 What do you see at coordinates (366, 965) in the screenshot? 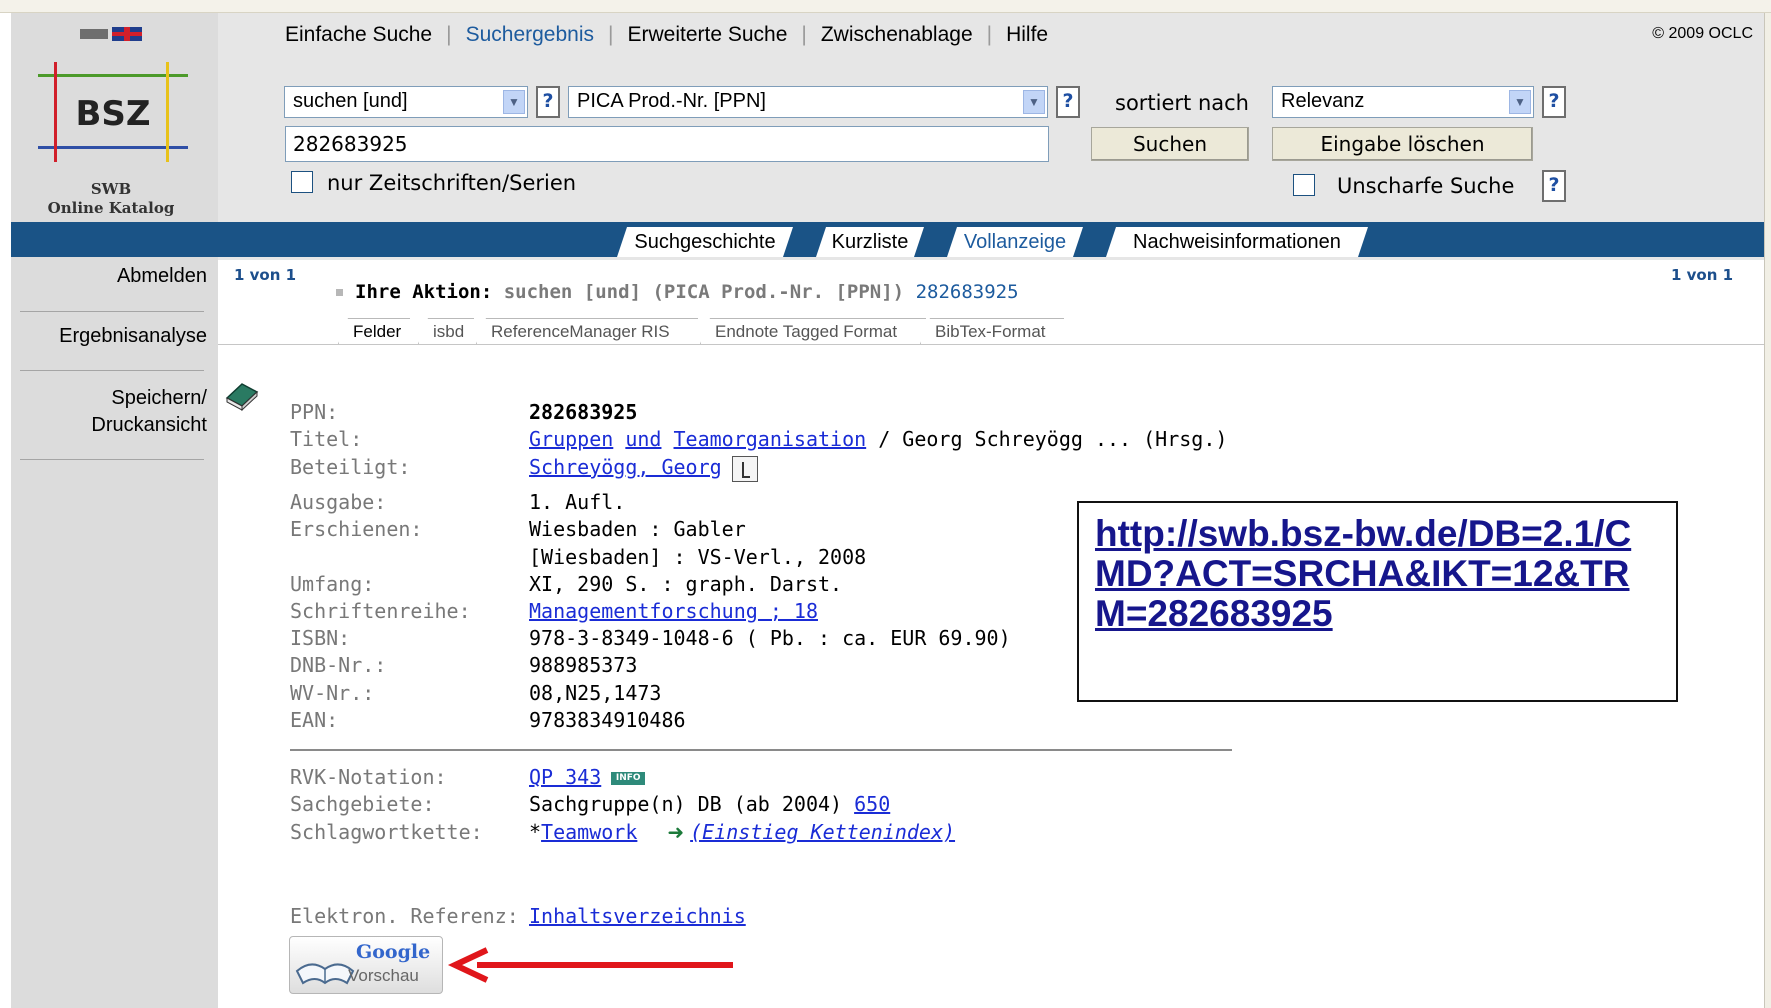
I see `google-preview-button: Google Vorschau` at bounding box center [366, 965].